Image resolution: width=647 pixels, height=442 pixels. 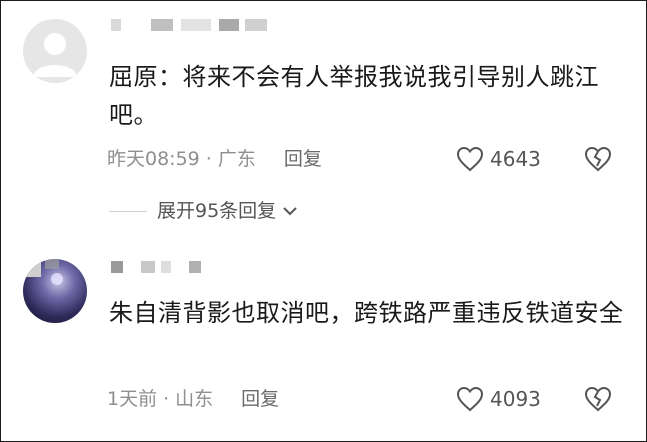 I want to click on comment-location: 广东, so click(x=236, y=159).